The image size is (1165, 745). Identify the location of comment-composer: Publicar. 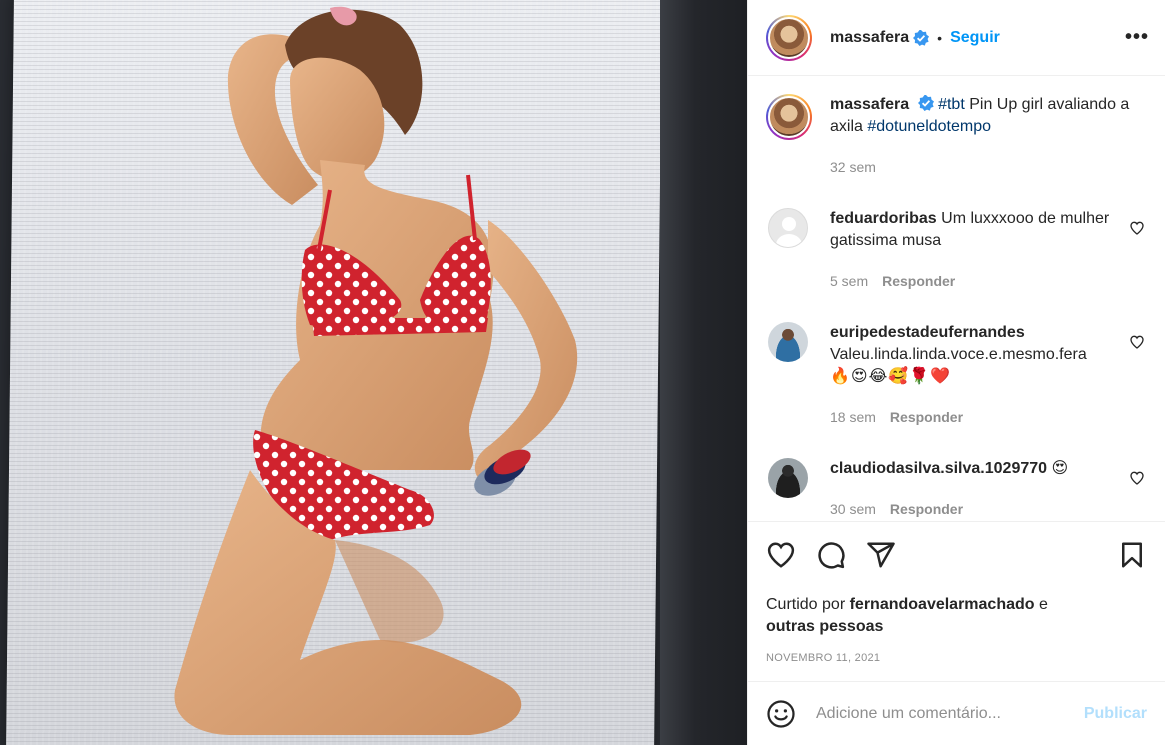
(956, 713).